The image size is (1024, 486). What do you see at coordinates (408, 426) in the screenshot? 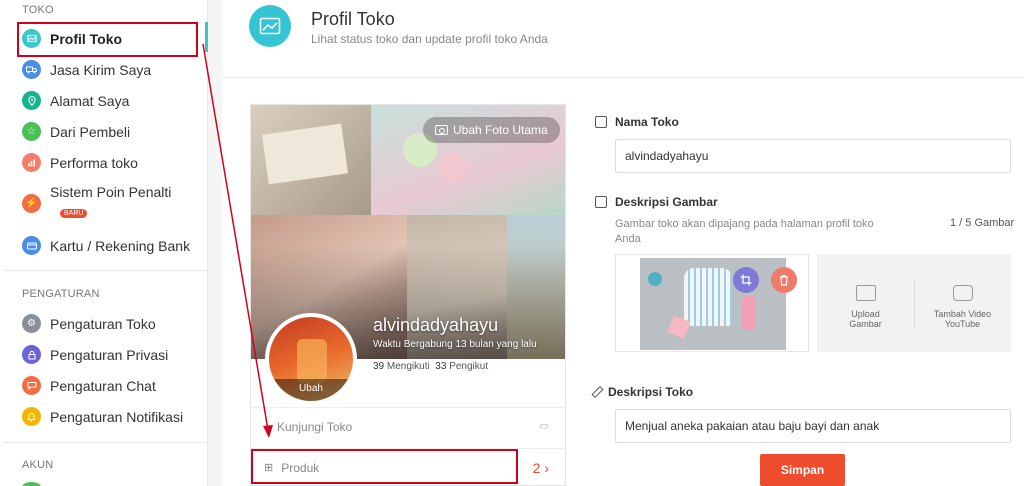
I see `visit-shop-link: Kunjungi Toko ▭` at bounding box center [408, 426].